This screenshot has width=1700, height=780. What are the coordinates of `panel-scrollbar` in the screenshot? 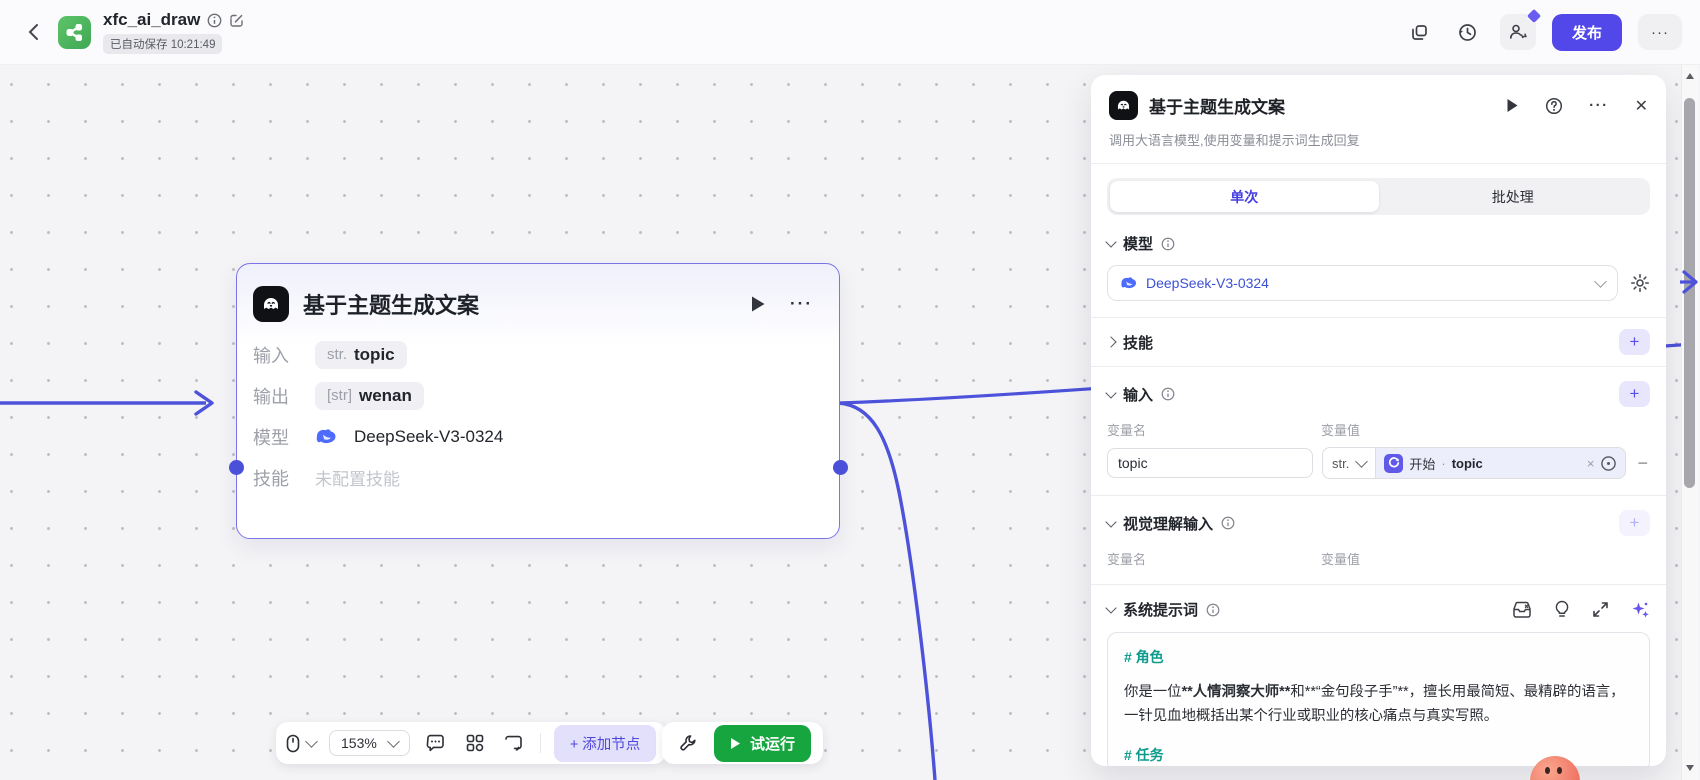 It's located at (1690, 422).